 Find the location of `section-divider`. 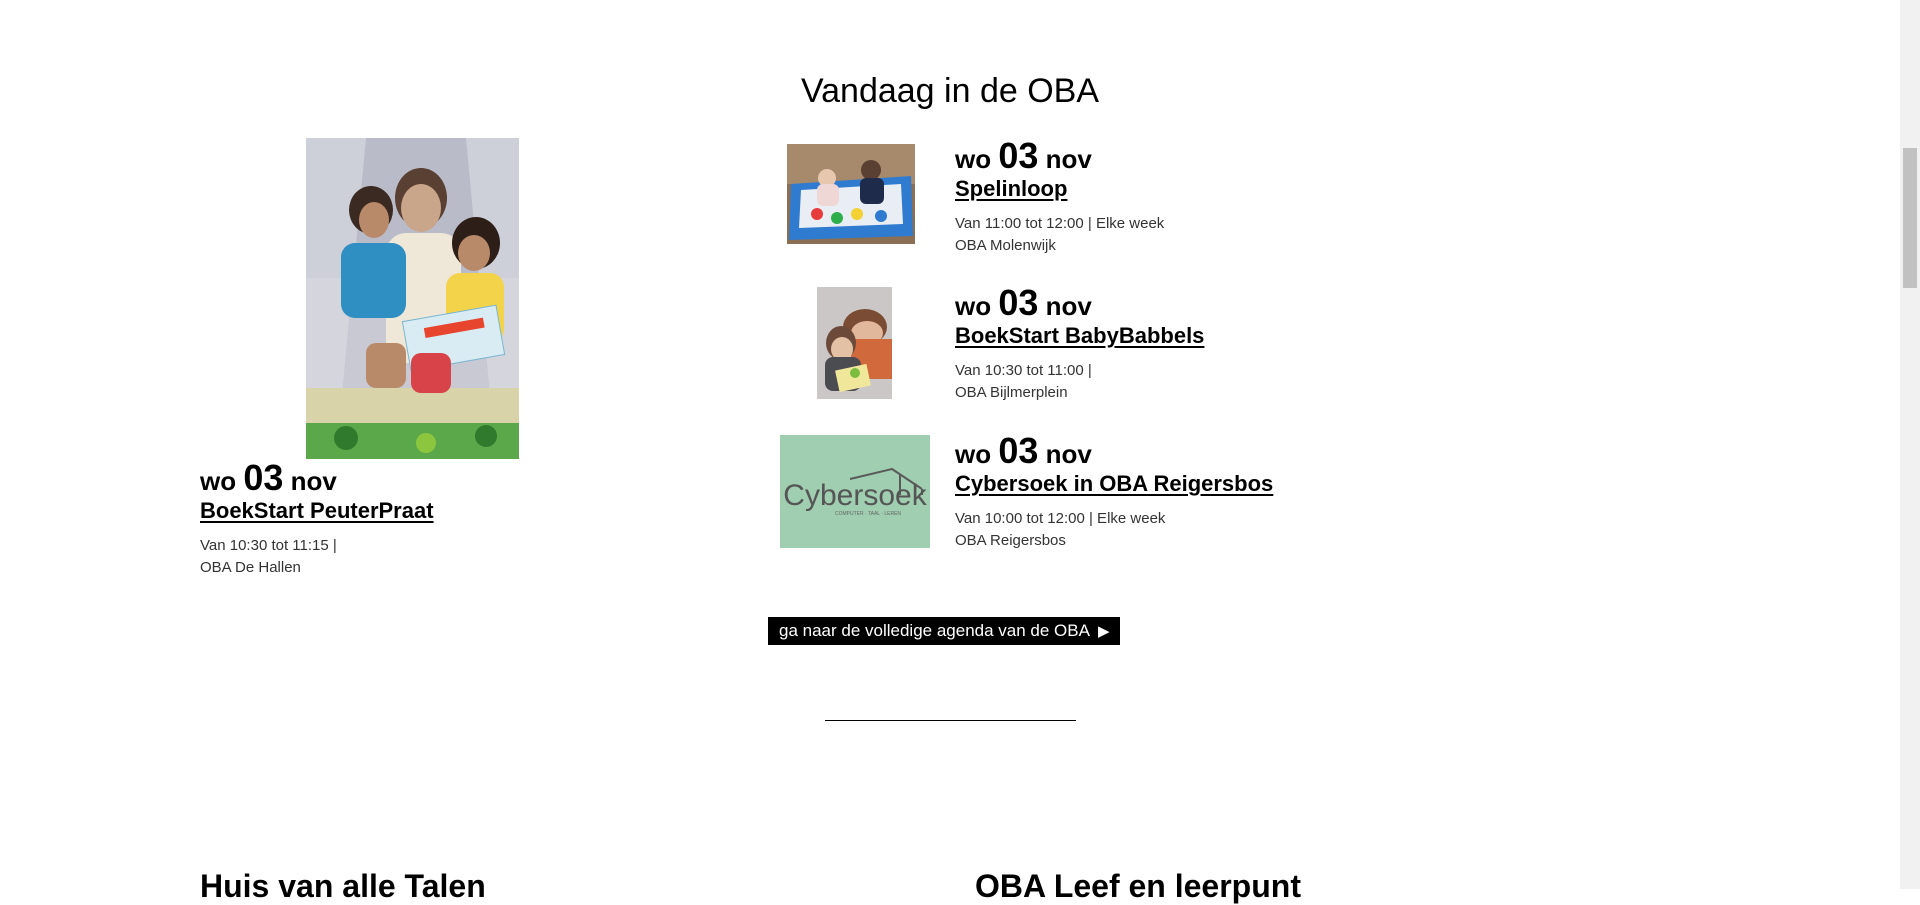

section-divider is located at coordinates (950, 720).